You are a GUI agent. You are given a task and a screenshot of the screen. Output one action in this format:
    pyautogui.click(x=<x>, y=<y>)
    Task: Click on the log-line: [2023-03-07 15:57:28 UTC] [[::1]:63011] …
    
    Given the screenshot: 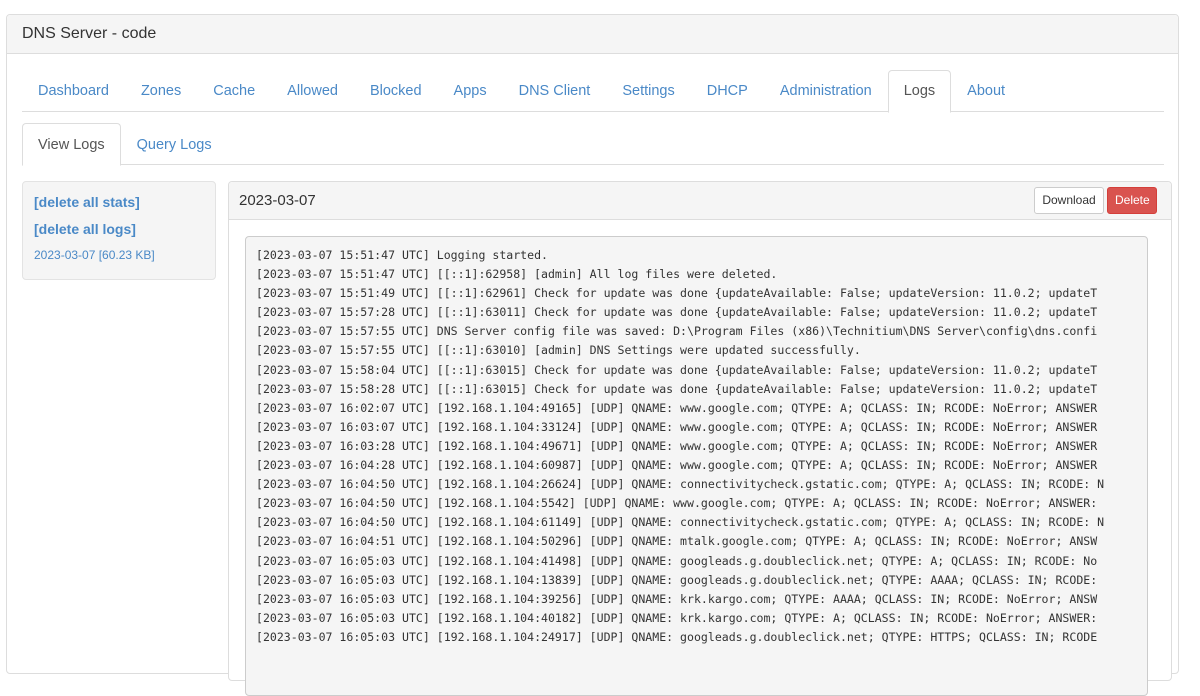 What is the action you would take?
    pyautogui.click(x=696, y=312)
    